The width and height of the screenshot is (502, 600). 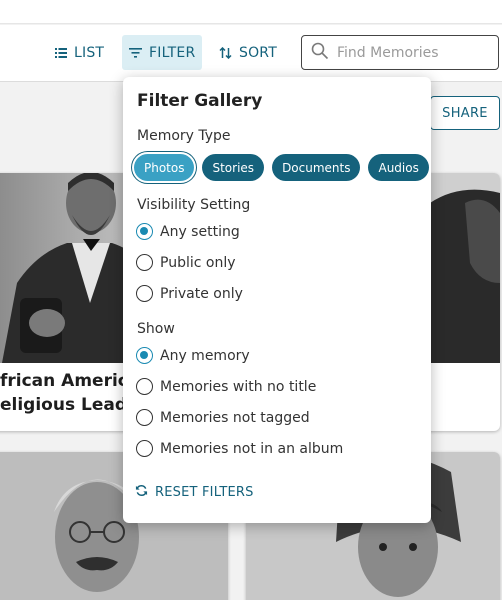 I want to click on memory-title: frican America eligious Leade, so click(x=69, y=393).